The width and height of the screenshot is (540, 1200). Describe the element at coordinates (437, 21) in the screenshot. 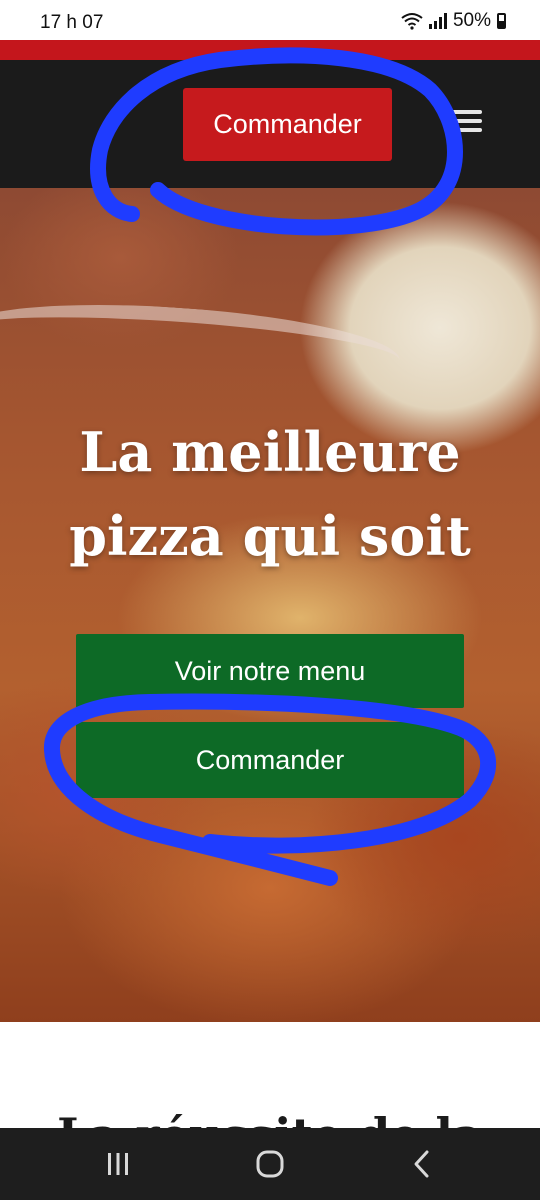

I see `signal-icon` at that location.